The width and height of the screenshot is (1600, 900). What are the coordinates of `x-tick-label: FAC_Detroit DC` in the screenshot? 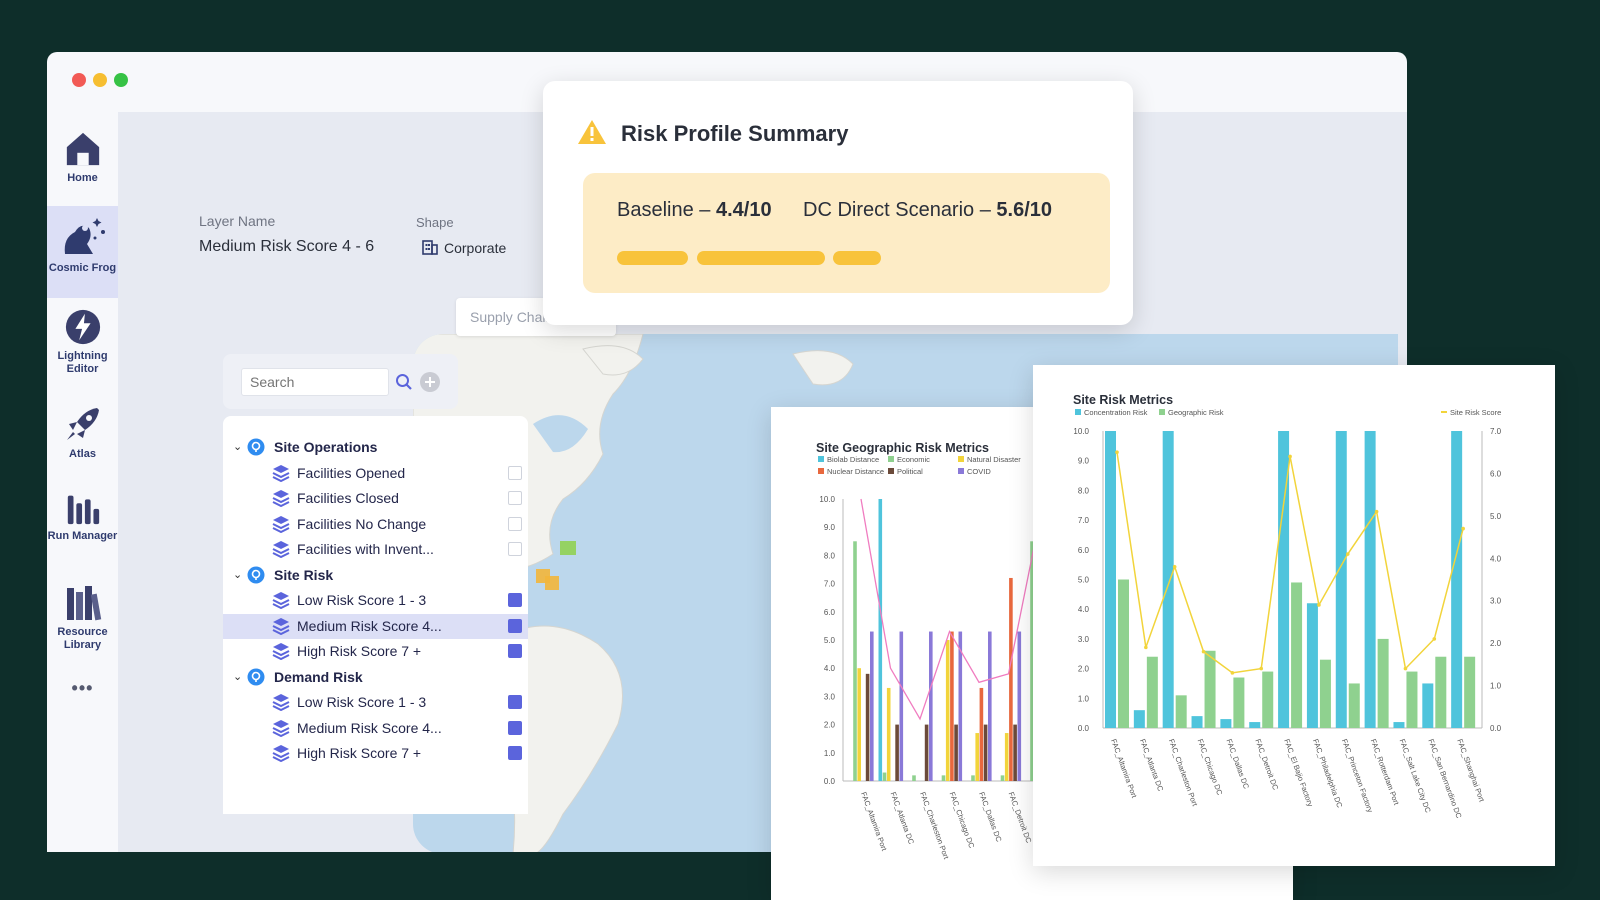 It's located at (1266, 765).